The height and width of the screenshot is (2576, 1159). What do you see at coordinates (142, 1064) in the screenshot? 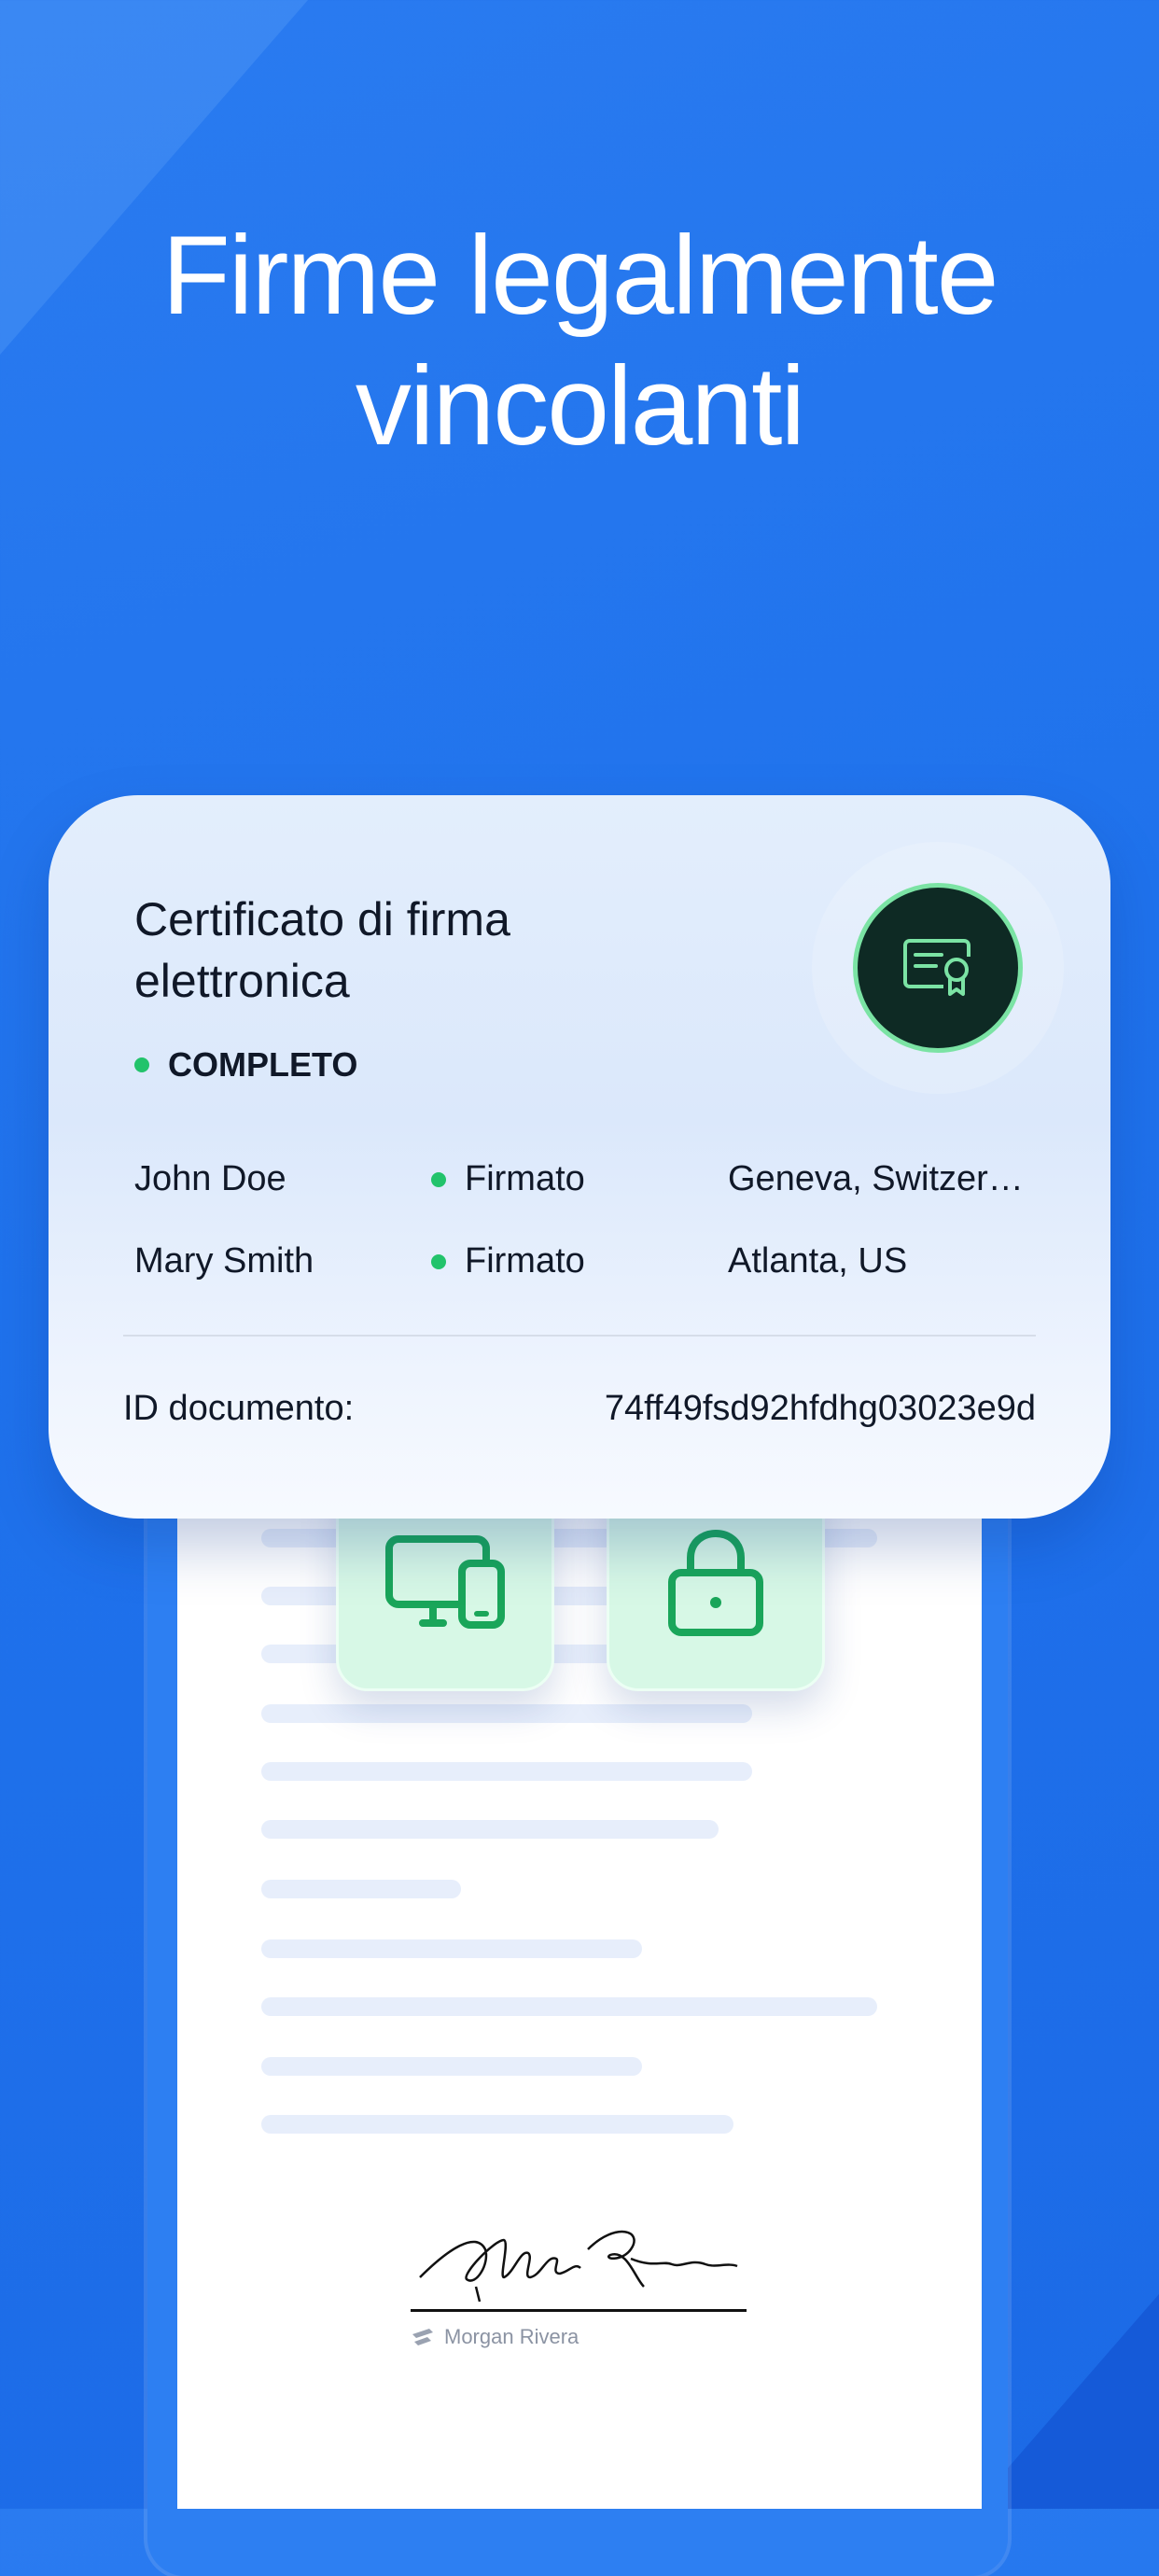
I see `status-dot` at bounding box center [142, 1064].